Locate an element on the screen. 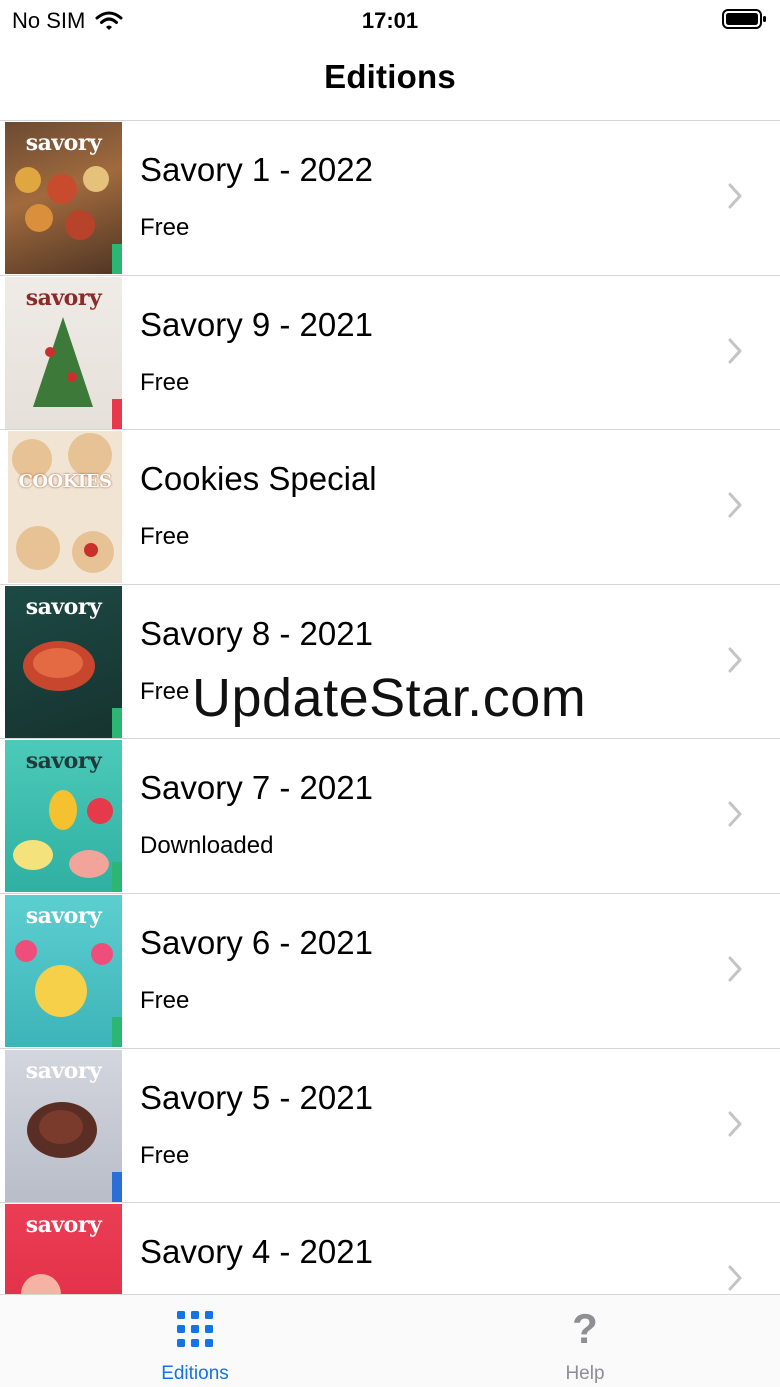 Image resolution: width=780 pixels, height=1387 pixels. edition-title: Savory 6 - 2021 is located at coordinates (256, 942).